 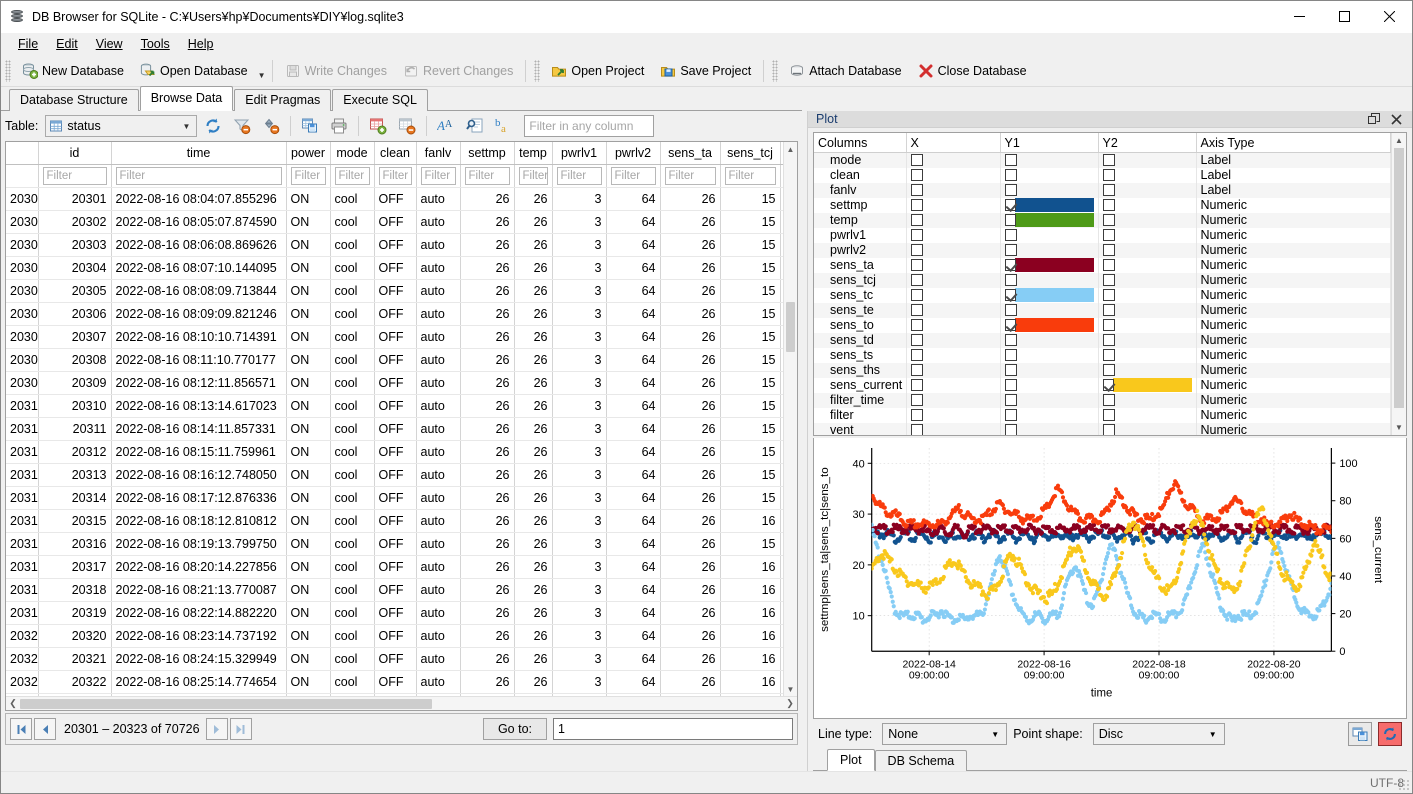 I want to click on filter-time-cell: Filter, so click(x=199, y=176).